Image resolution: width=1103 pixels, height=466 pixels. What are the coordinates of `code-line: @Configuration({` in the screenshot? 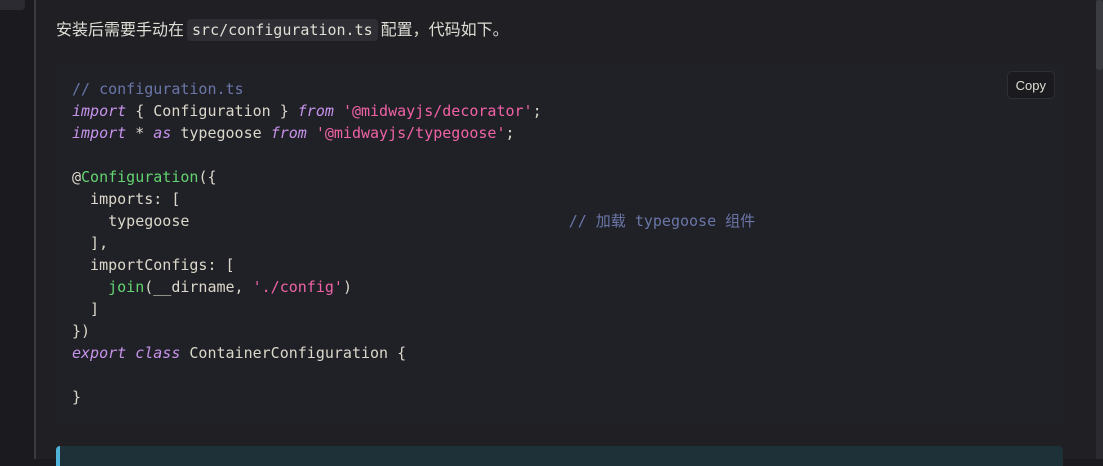 It's located at (144, 177).